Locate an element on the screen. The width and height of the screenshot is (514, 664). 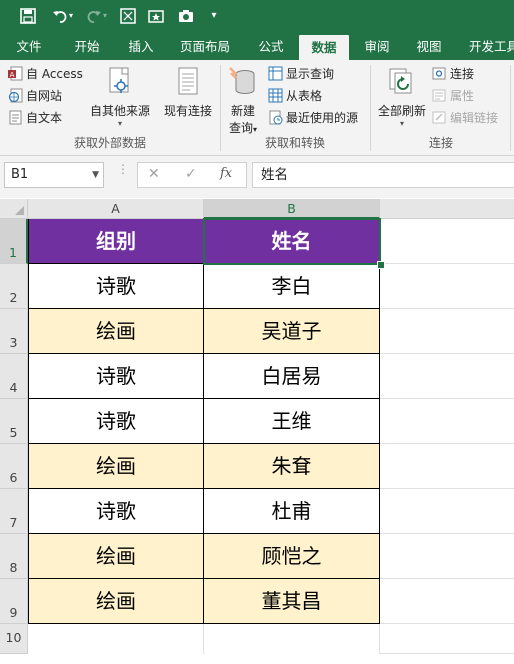
row-number: 8 is located at coordinates (13, 567).